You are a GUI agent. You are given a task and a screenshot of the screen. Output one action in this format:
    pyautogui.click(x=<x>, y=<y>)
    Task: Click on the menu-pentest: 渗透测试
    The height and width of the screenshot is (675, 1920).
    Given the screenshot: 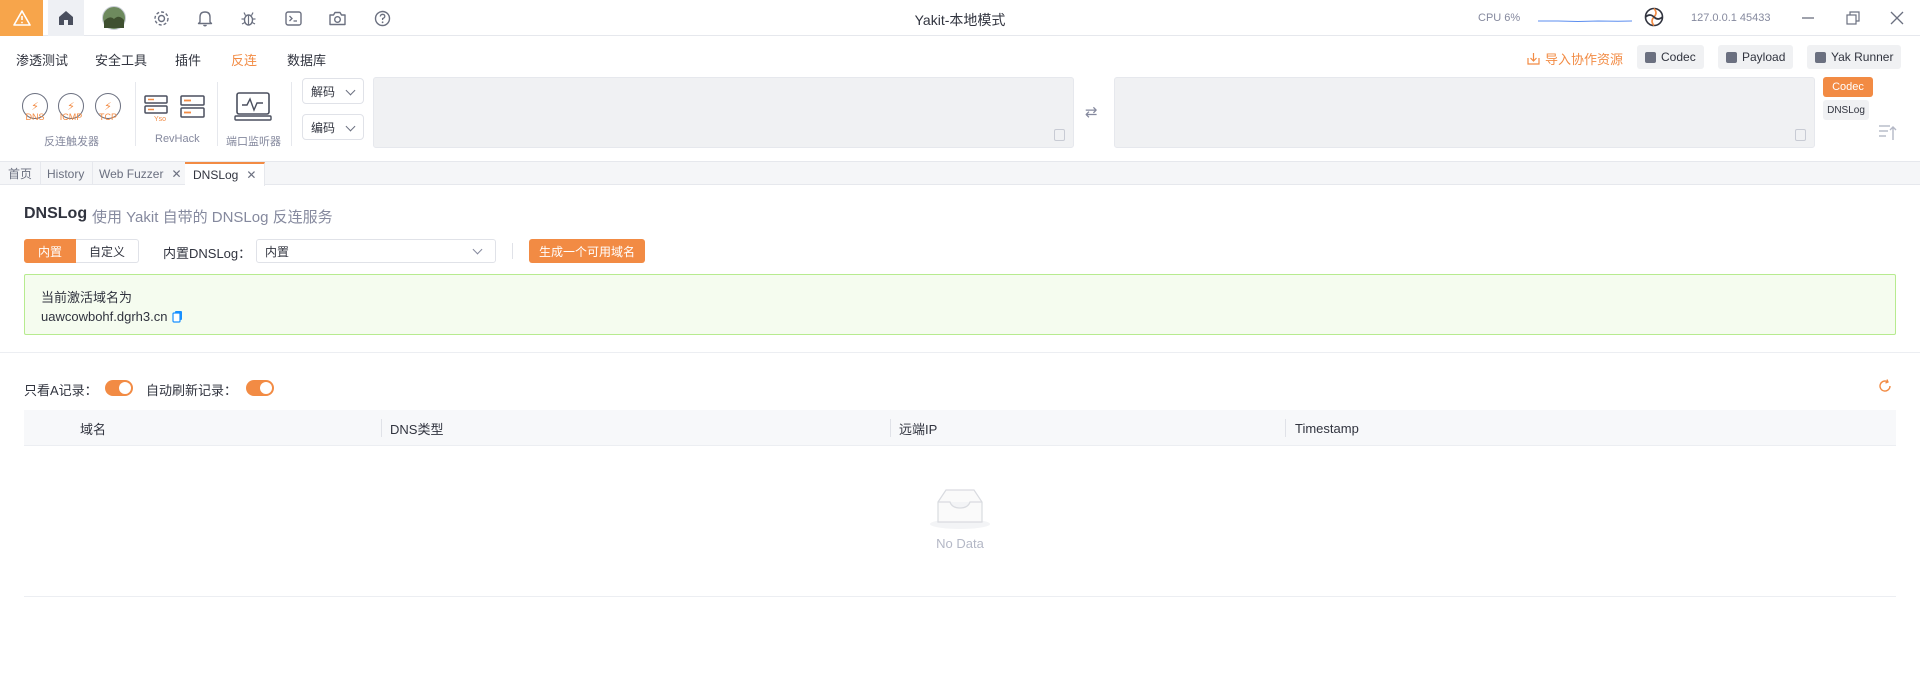 What is the action you would take?
    pyautogui.click(x=42, y=59)
    